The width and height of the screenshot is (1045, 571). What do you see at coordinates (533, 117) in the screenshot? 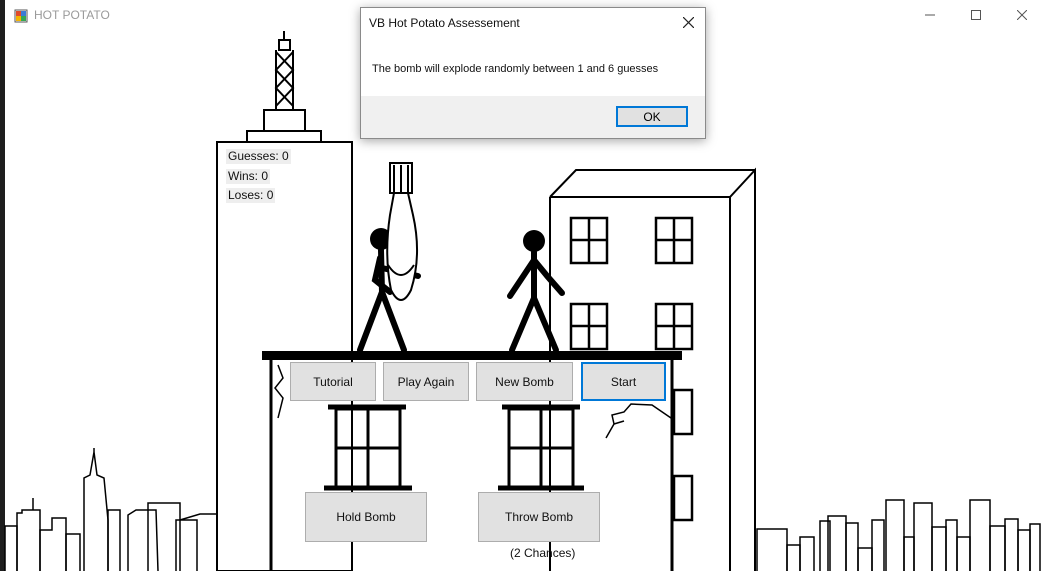
I see `dialog-footer: OK` at bounding box center [533, 117].